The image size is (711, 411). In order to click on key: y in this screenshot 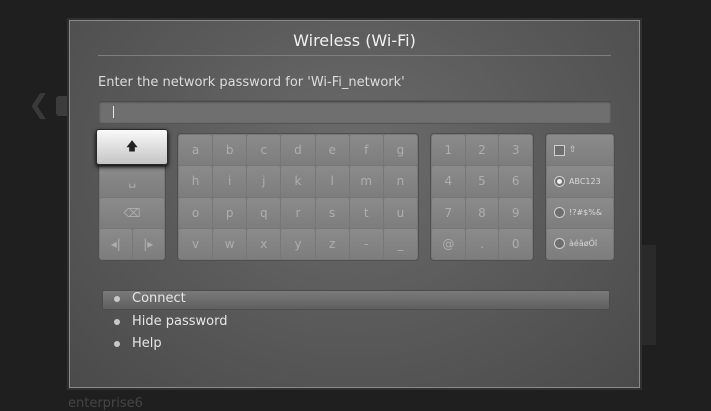, I will do `click(298, 243)`.